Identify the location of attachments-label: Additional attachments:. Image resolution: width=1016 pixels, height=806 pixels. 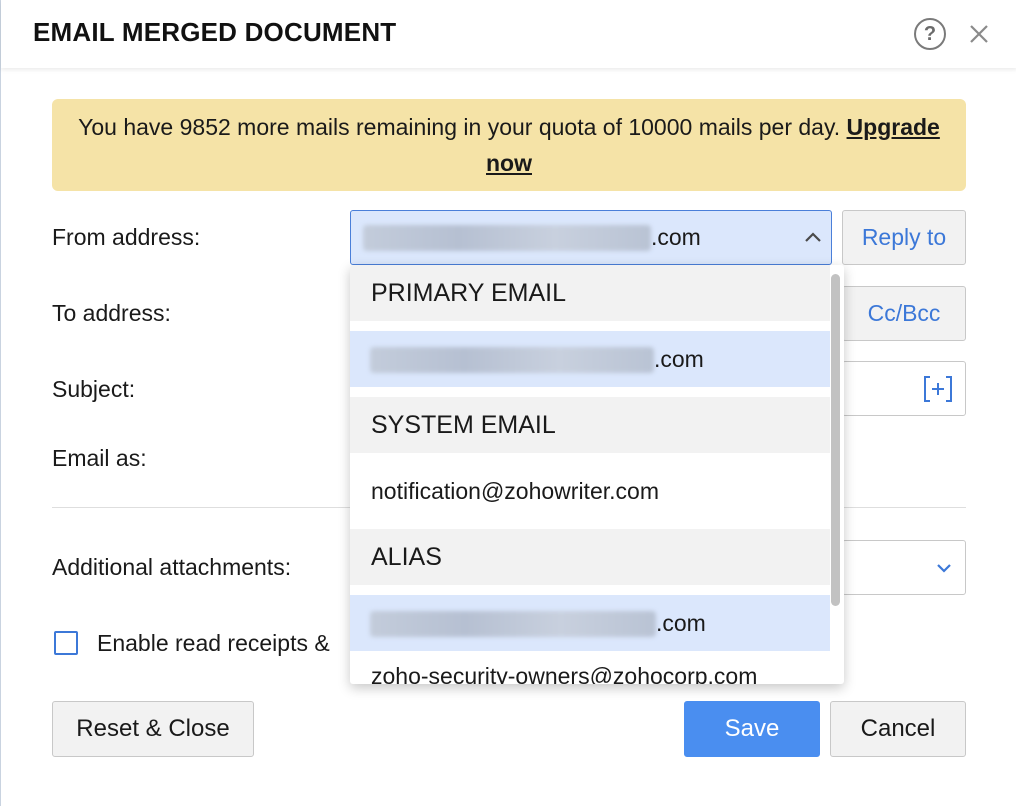
(172, 567).